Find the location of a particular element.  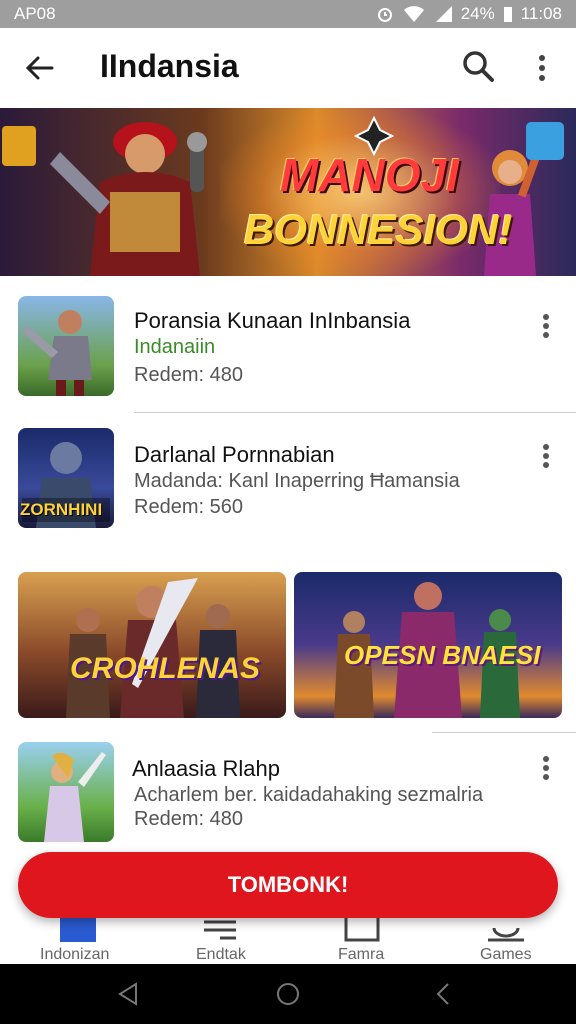

nav-item-games: Games is located at coordinates (506, 955).